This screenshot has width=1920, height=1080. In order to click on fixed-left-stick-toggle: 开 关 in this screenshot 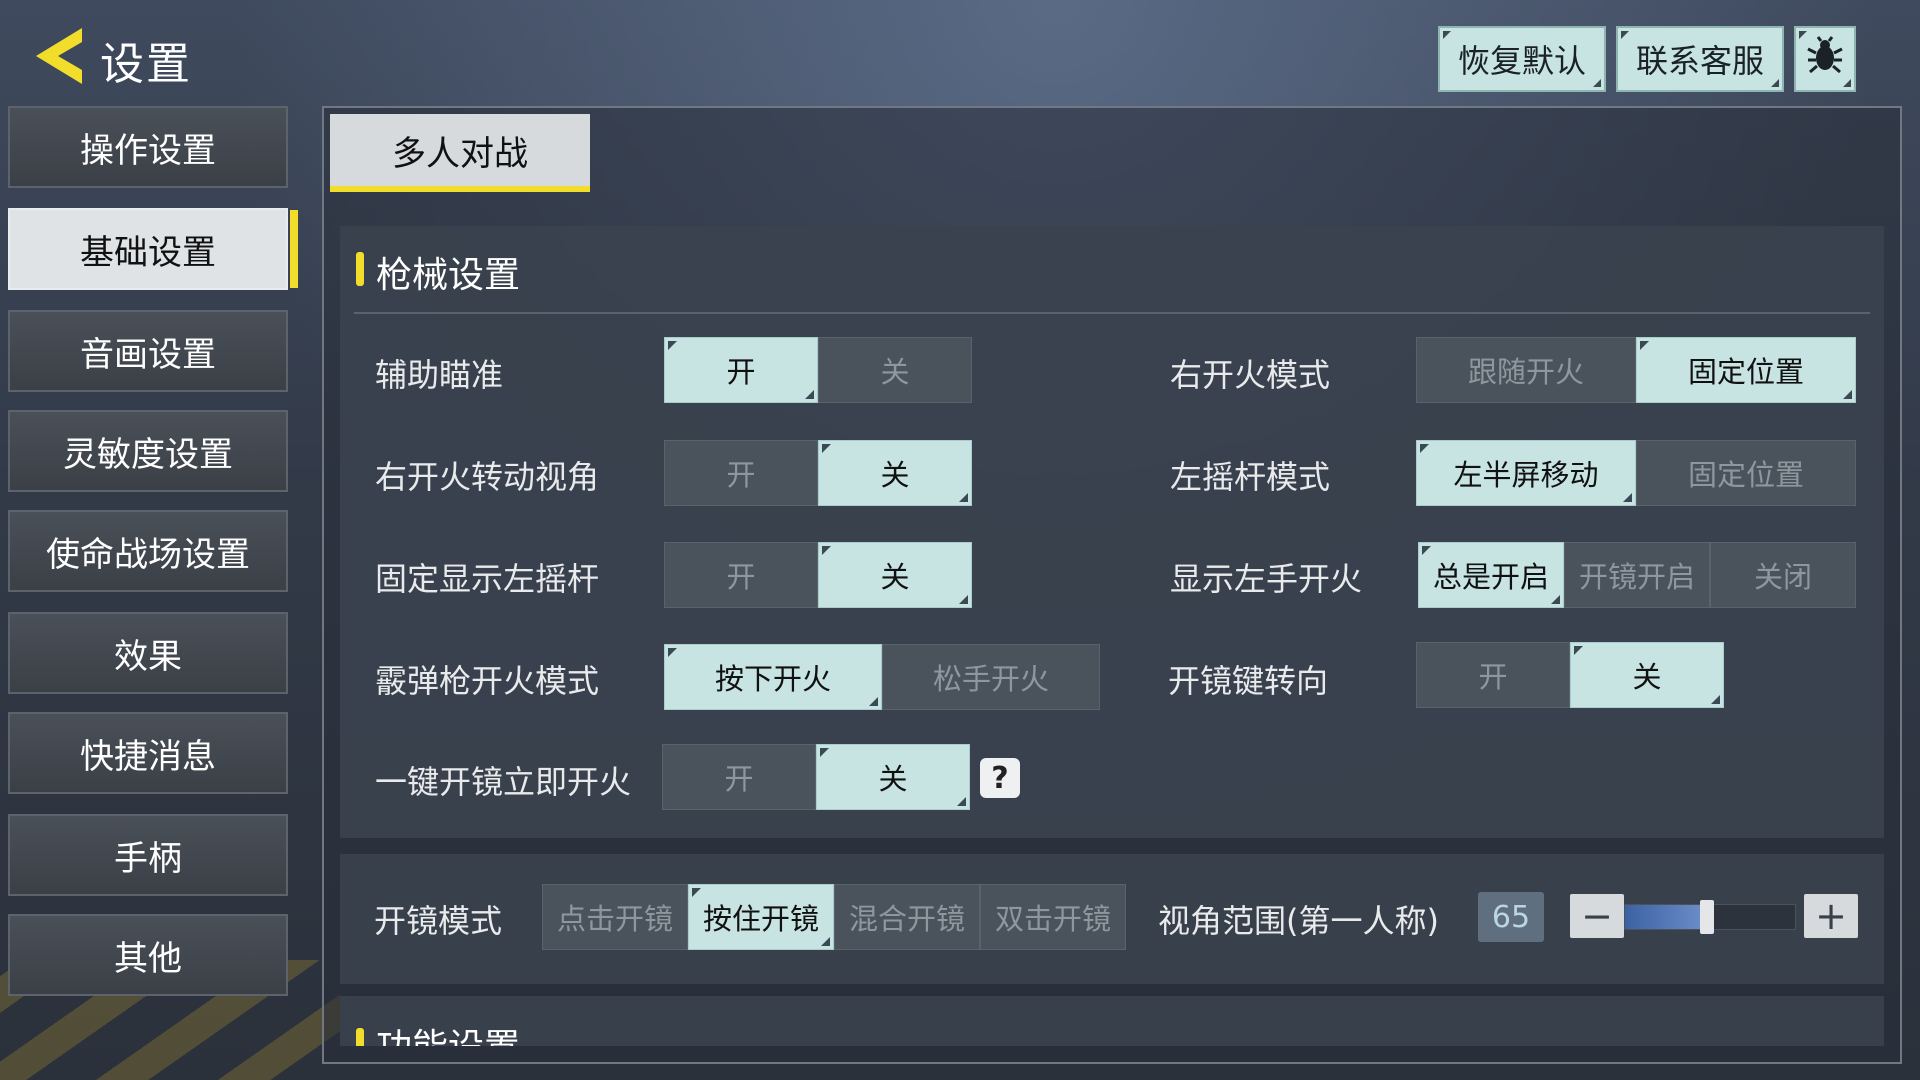, I will do `click(818, 575)`.